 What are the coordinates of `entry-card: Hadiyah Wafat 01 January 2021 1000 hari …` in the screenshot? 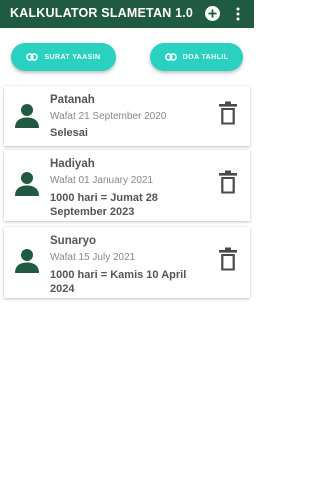 It's located at (127, 185).